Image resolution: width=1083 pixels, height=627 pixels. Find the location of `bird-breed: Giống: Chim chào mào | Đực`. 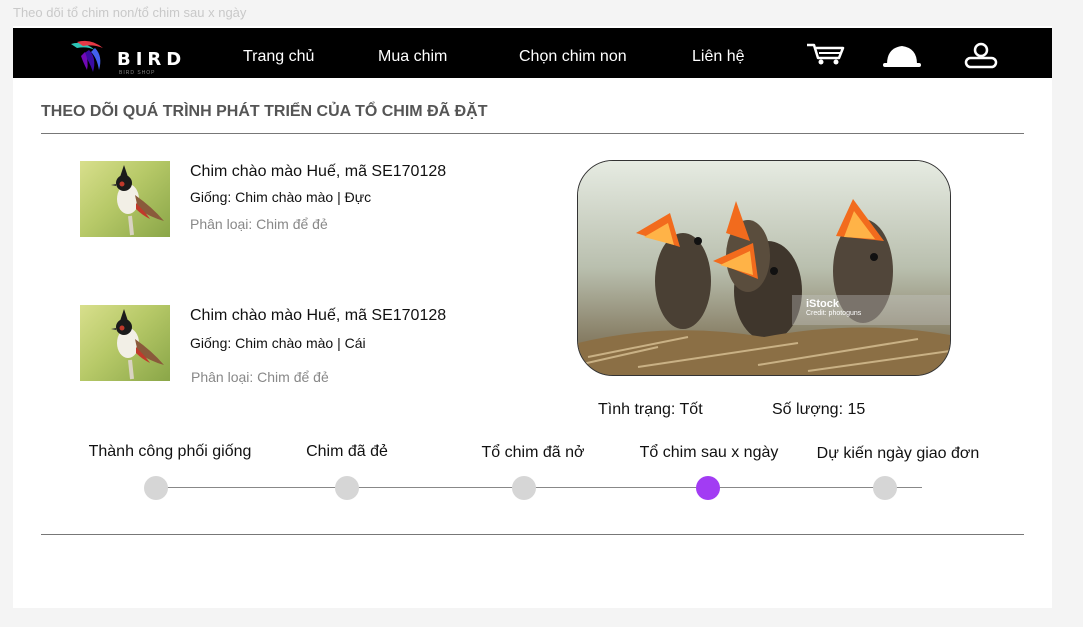

bird-breed: Giống: Chim chào mào | Đực is located at coordinates (281, 197).